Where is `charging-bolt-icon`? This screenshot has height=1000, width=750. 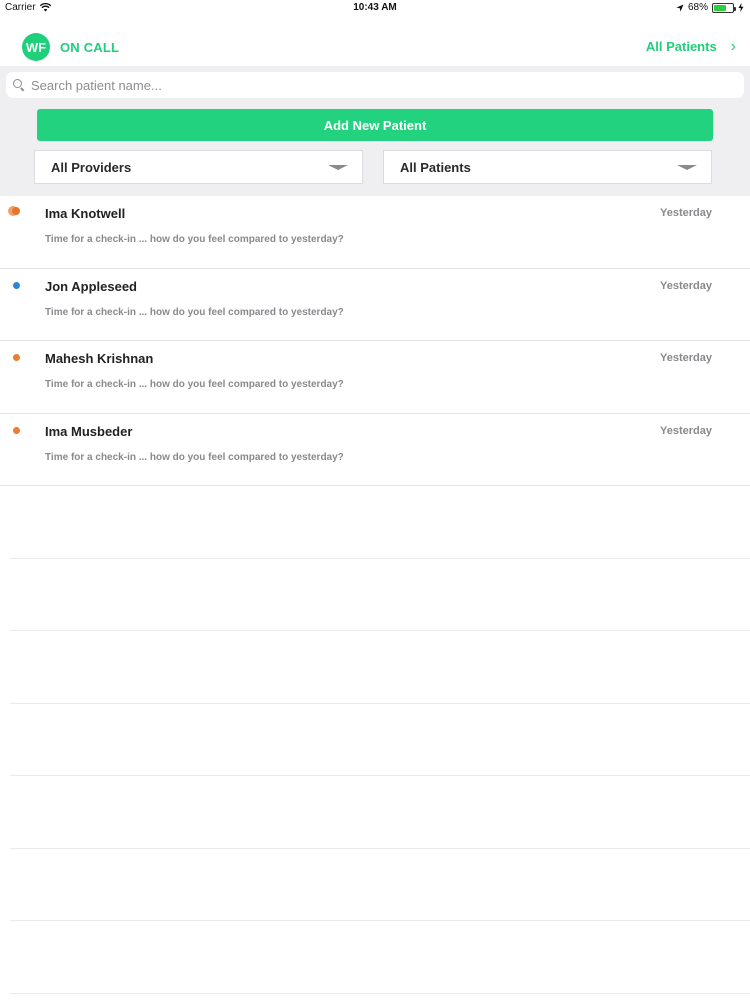 charging-bolt-icon is located at coordinates (741, 7).